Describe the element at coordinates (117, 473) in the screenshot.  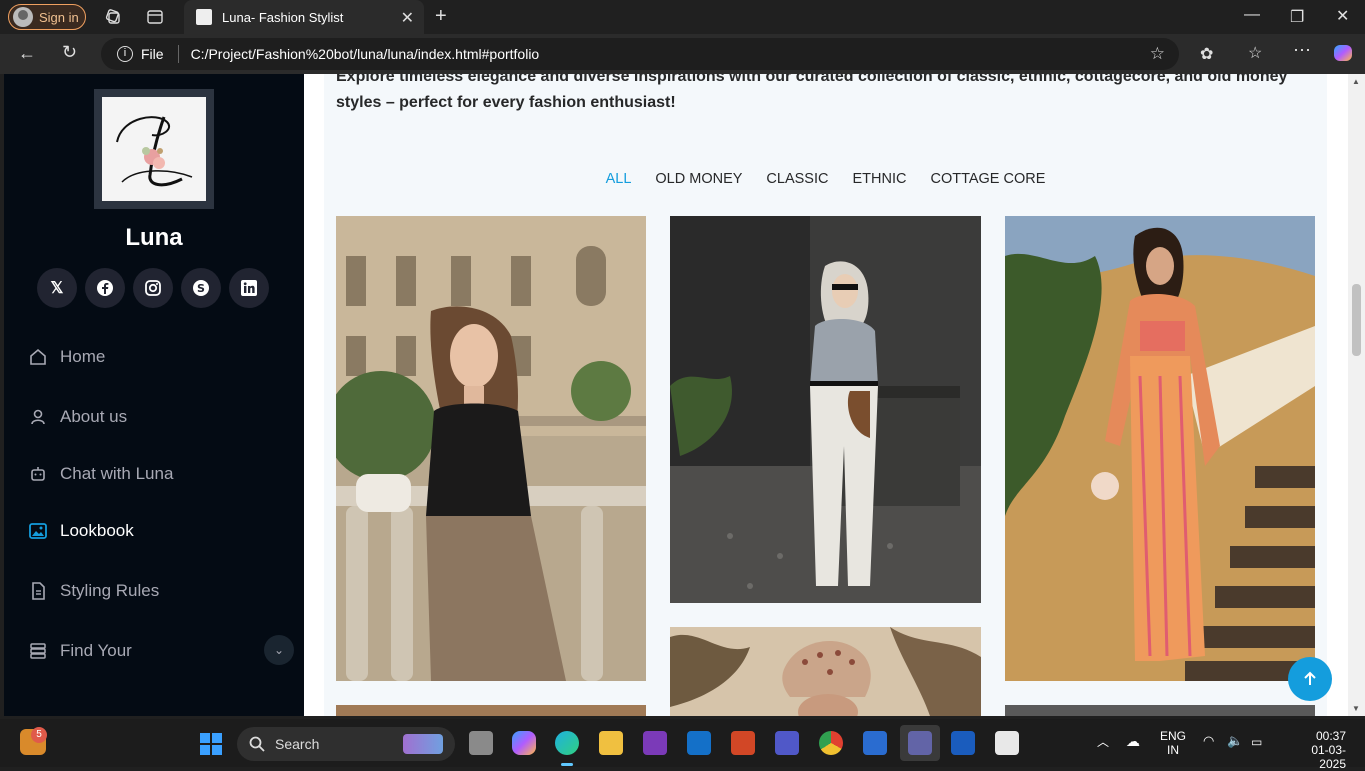
I see `nav-label-chat: Chat with Luna` at that location.